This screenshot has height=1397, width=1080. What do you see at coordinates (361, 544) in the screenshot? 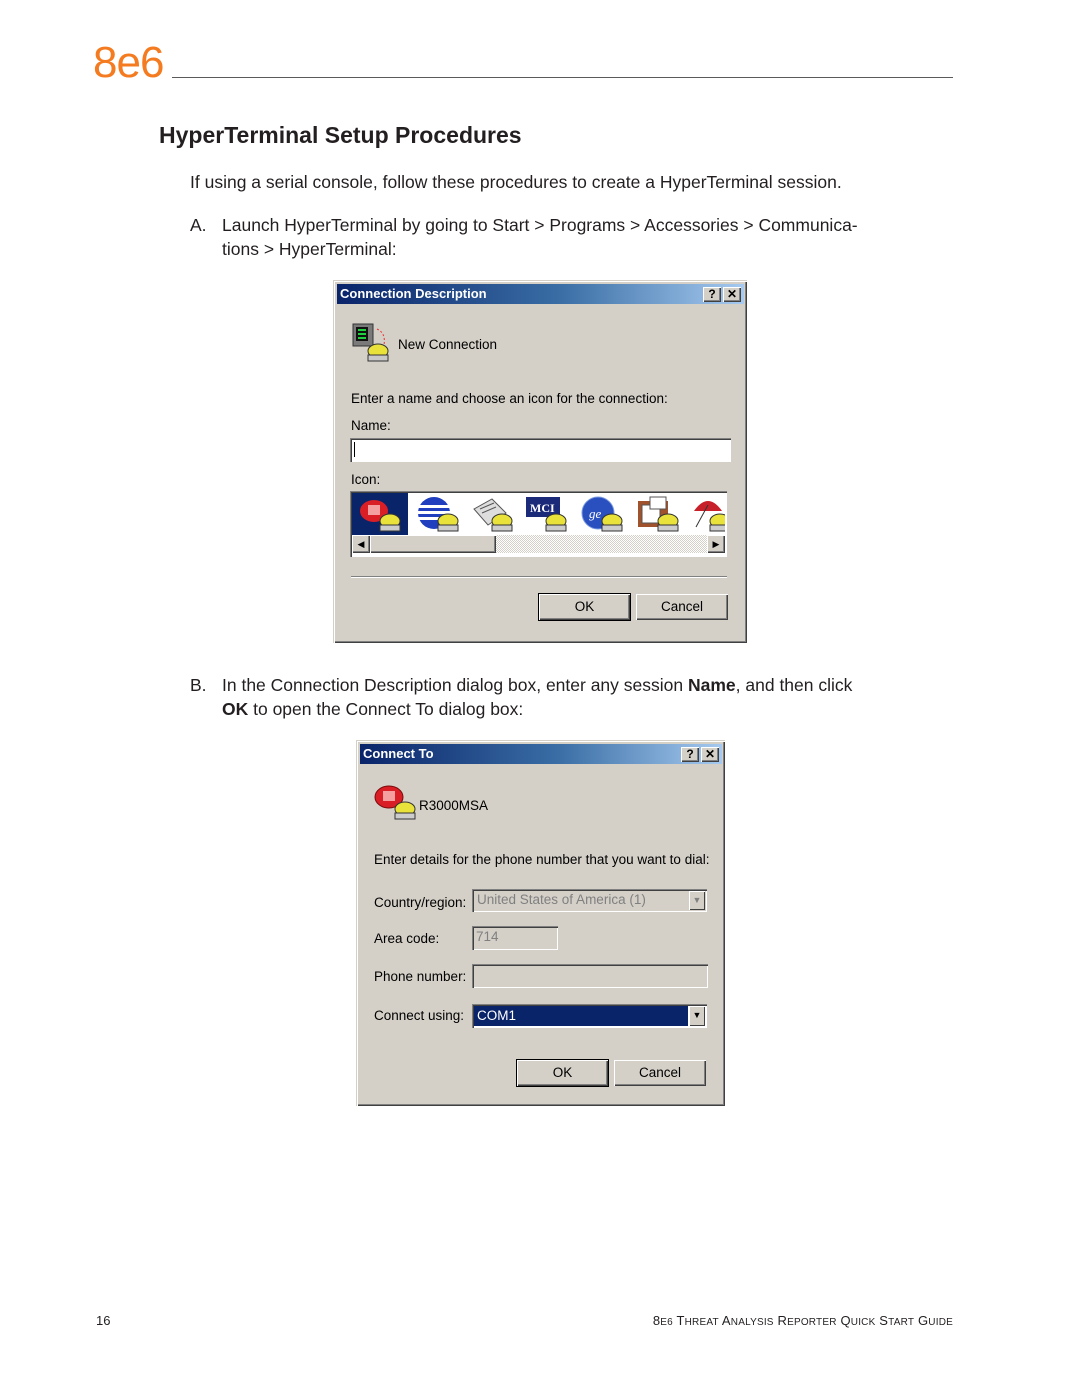
I see `scroll-left-button: ◀` at bounding box center [361, 544].